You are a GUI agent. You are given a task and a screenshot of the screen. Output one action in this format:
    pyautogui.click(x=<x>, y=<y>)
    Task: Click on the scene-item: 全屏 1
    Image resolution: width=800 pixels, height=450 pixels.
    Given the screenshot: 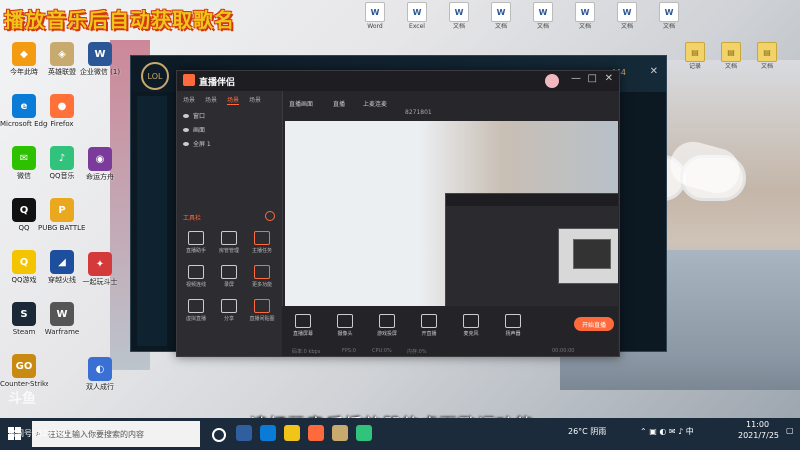 What is the action you would take?
    pyautogui.click(x=197, y=143)
    